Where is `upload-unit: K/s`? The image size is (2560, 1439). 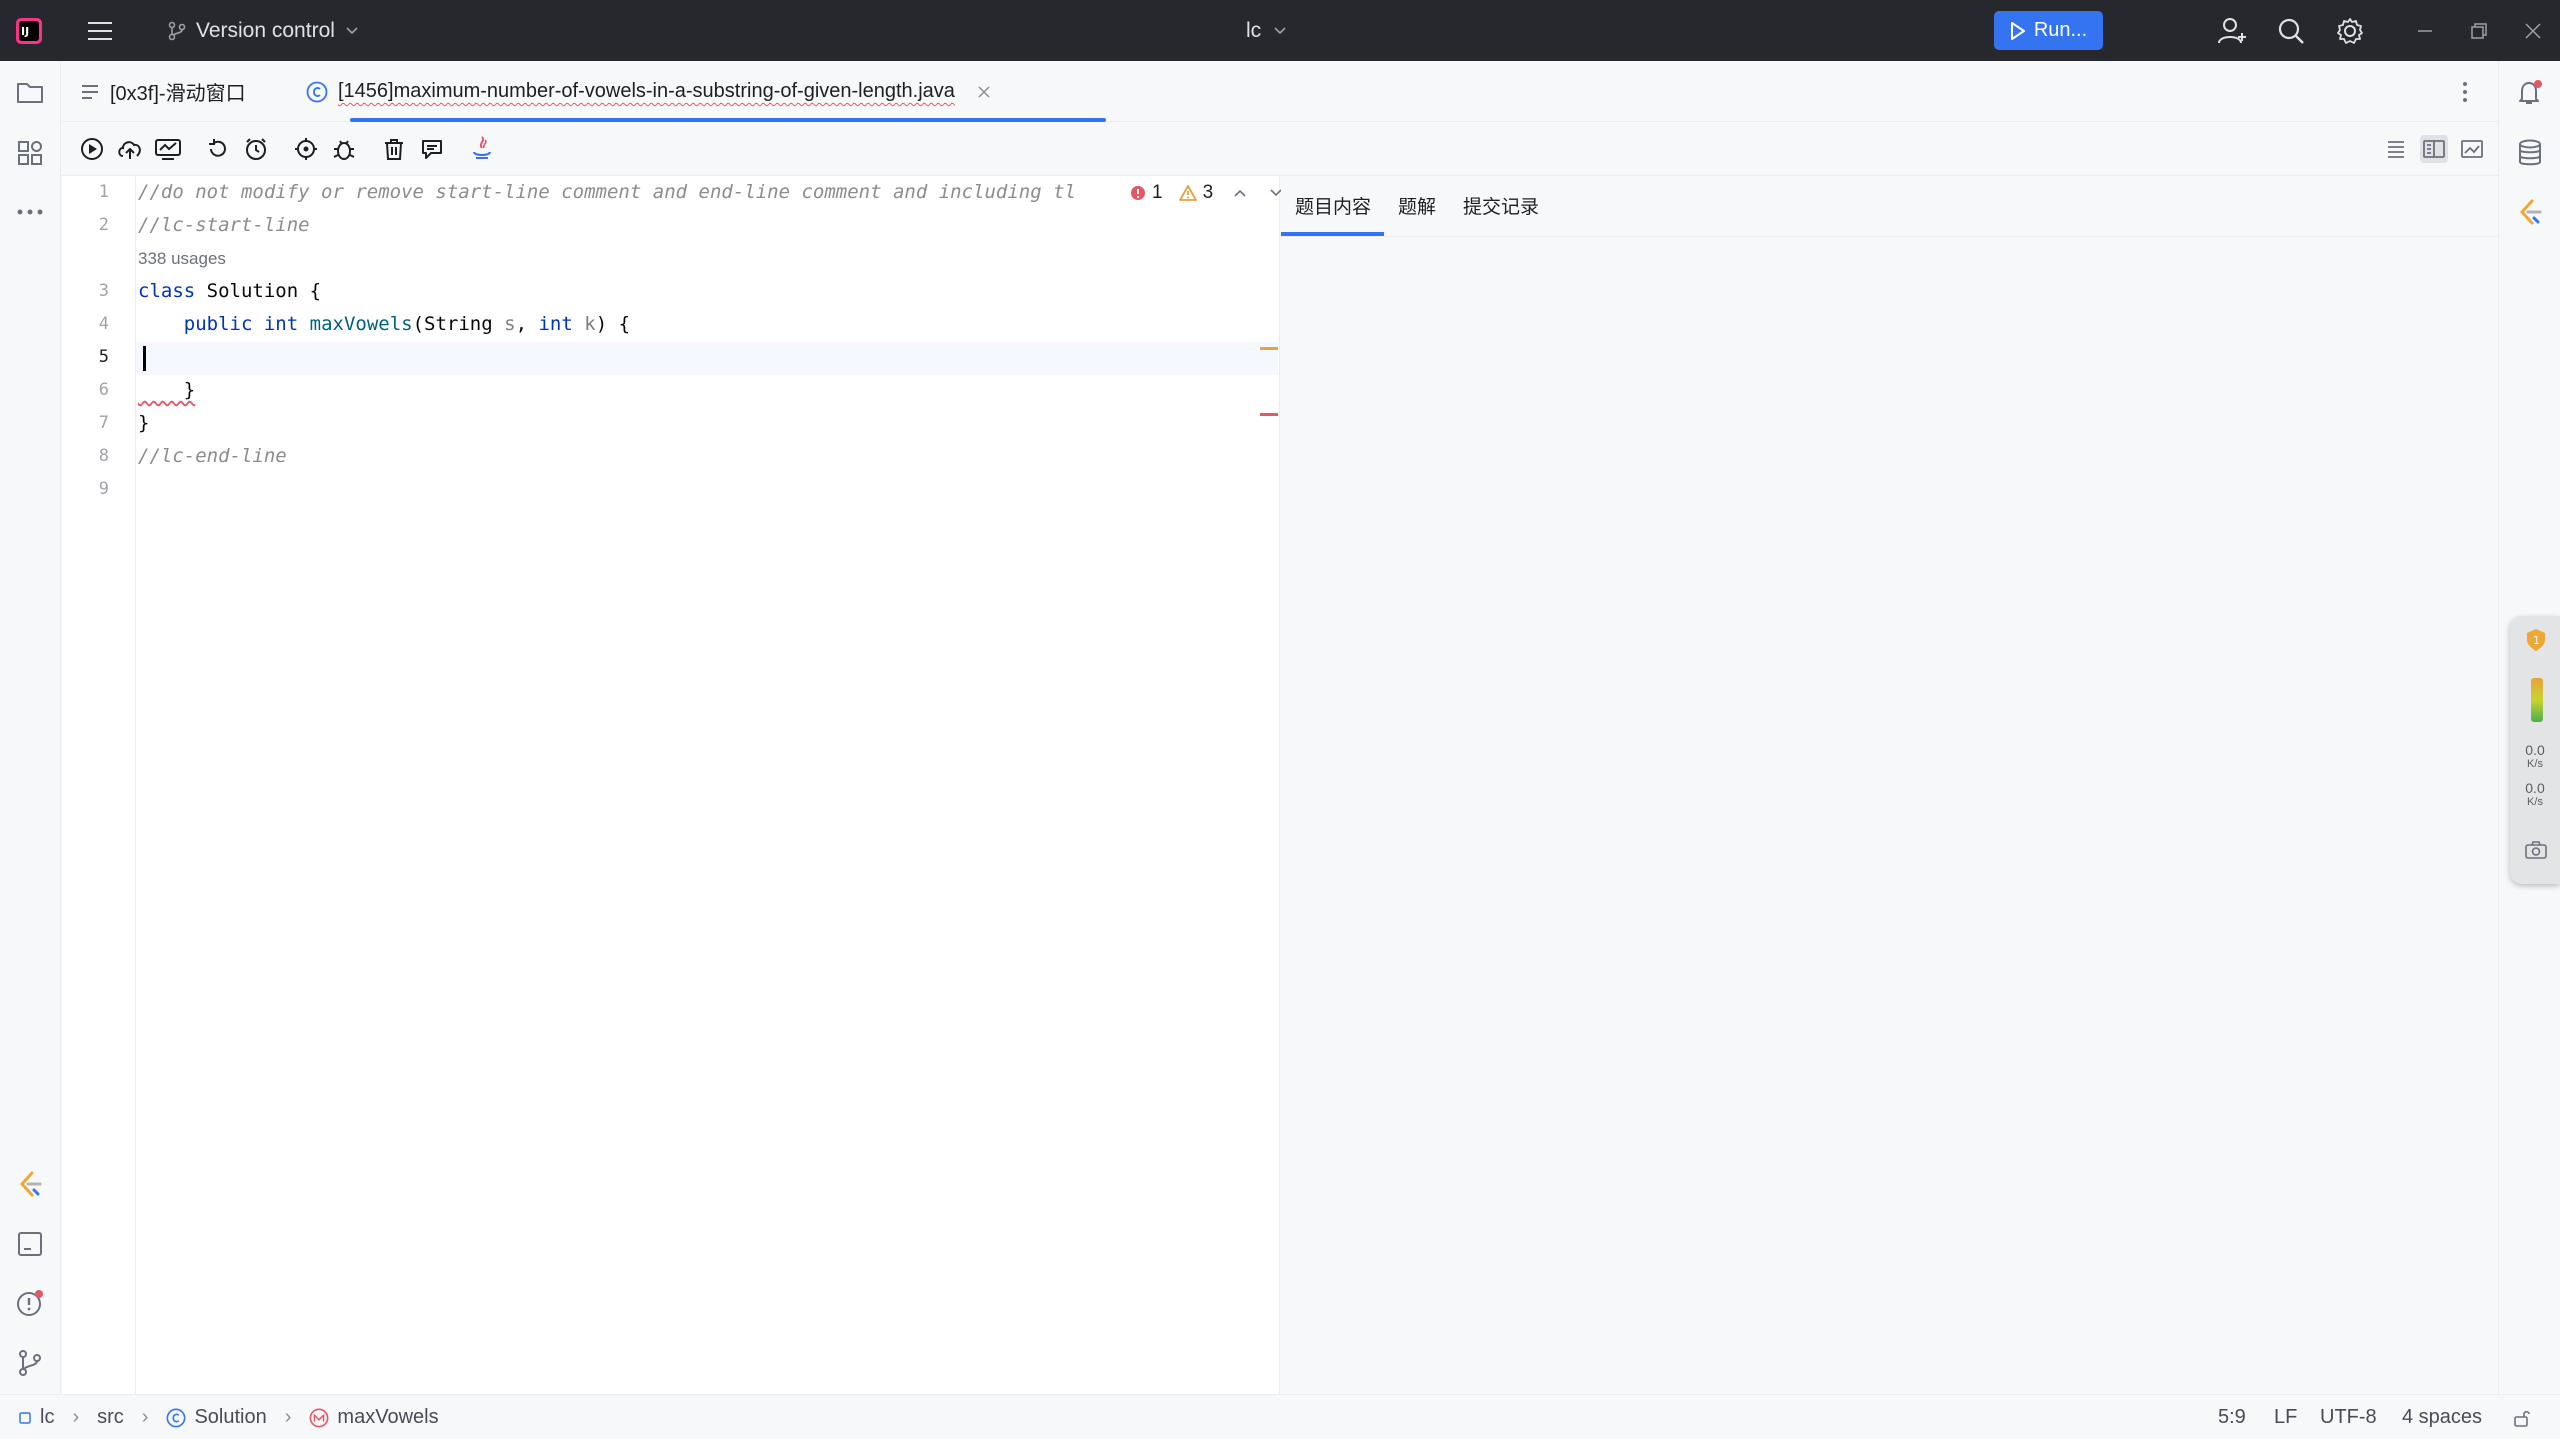
upload-unit: K/s is located at coordinates (2535, 764).